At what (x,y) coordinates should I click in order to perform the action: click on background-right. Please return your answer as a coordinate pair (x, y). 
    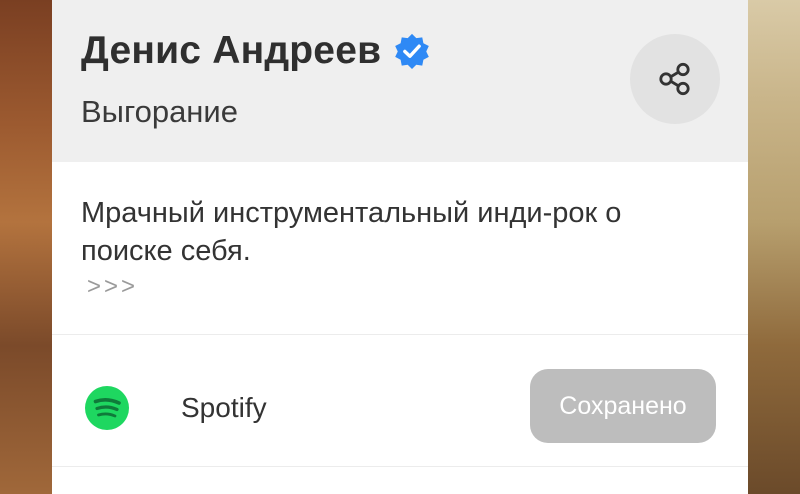
    Looking at the image, I should click on (774, 247).